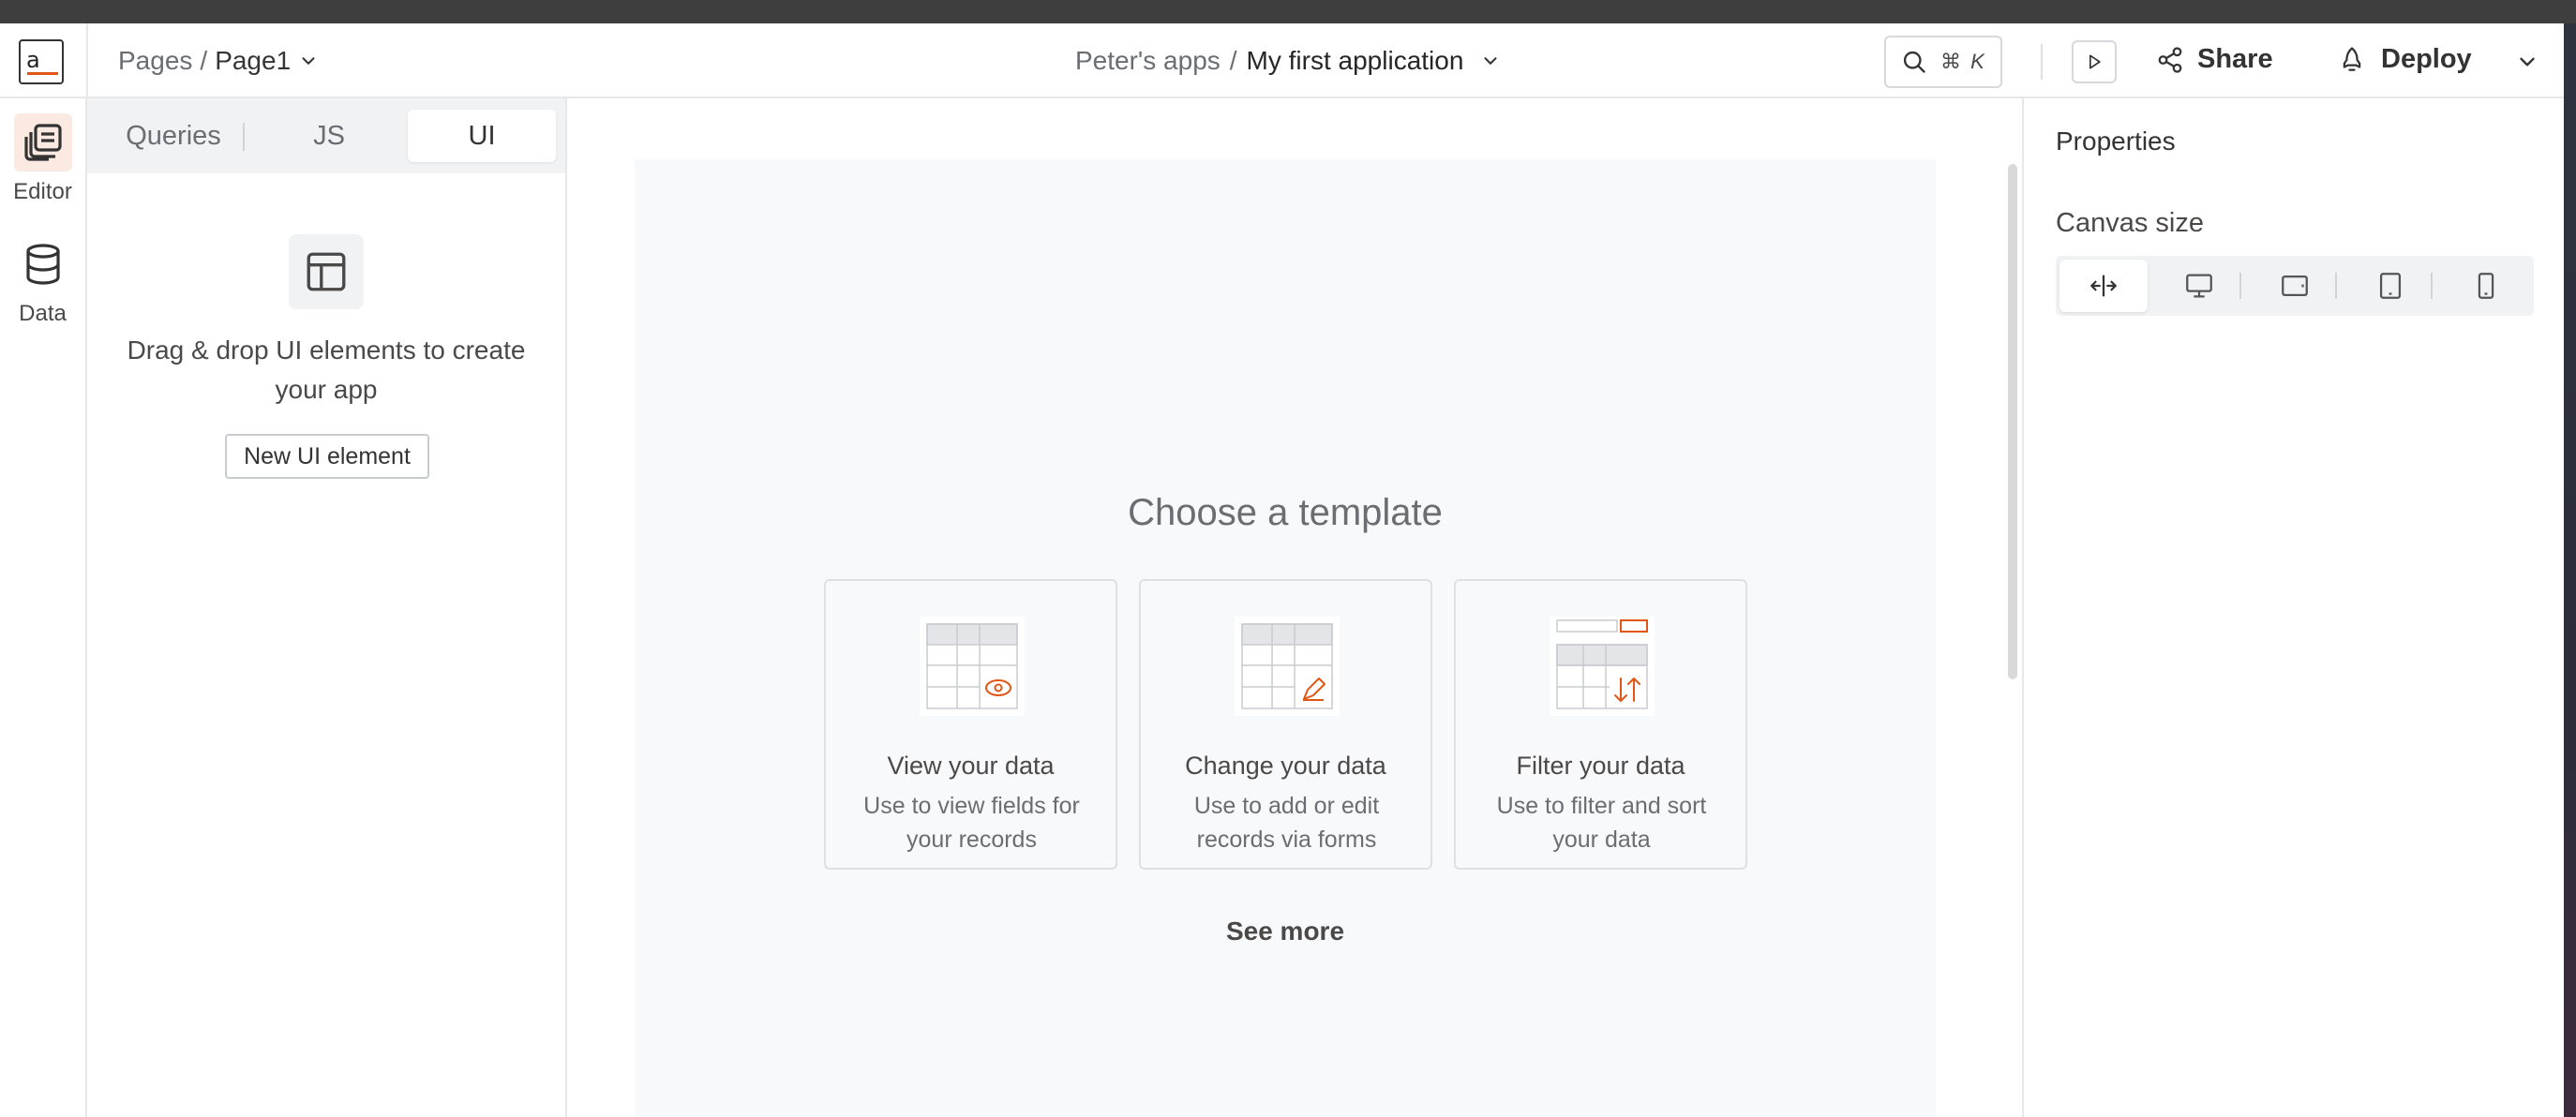 This screenshot has height=1117, width=2576. I want to click on breadcrumb-page: Page1, so click(253, 61).